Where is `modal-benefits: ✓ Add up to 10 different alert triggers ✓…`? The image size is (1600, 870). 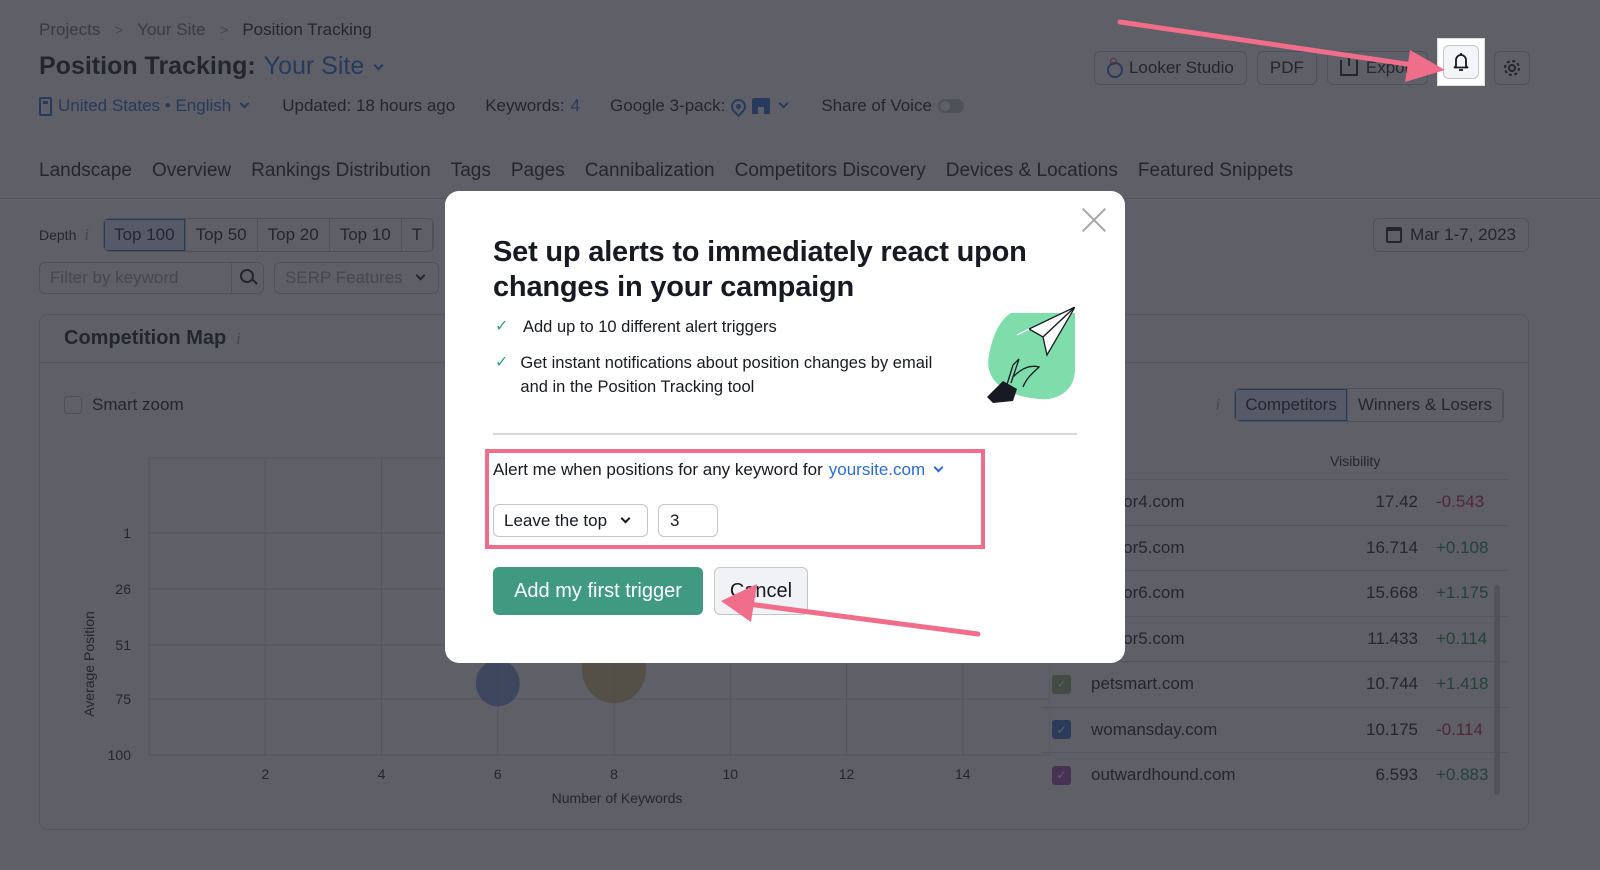 modal-benefits: ✓ Add up to 10 different alert triggers ✓… is located at coordinates (720, 363).